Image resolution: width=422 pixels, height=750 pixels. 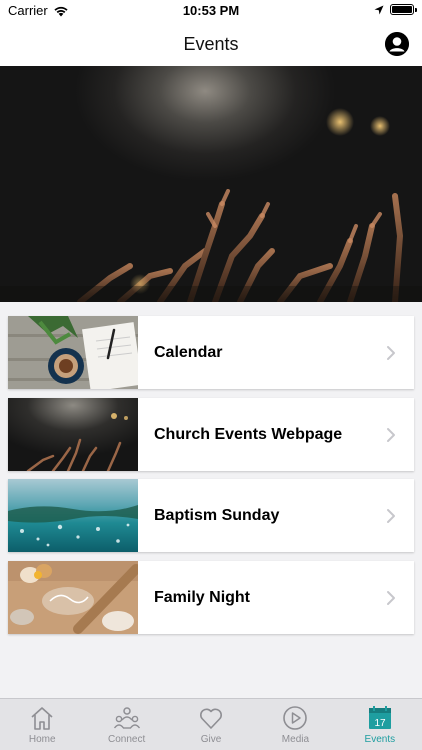 What do you see at coordinates (188, 352) in the screenshot?
I see `event-label: Calendar` at bounding box center [188, 352].